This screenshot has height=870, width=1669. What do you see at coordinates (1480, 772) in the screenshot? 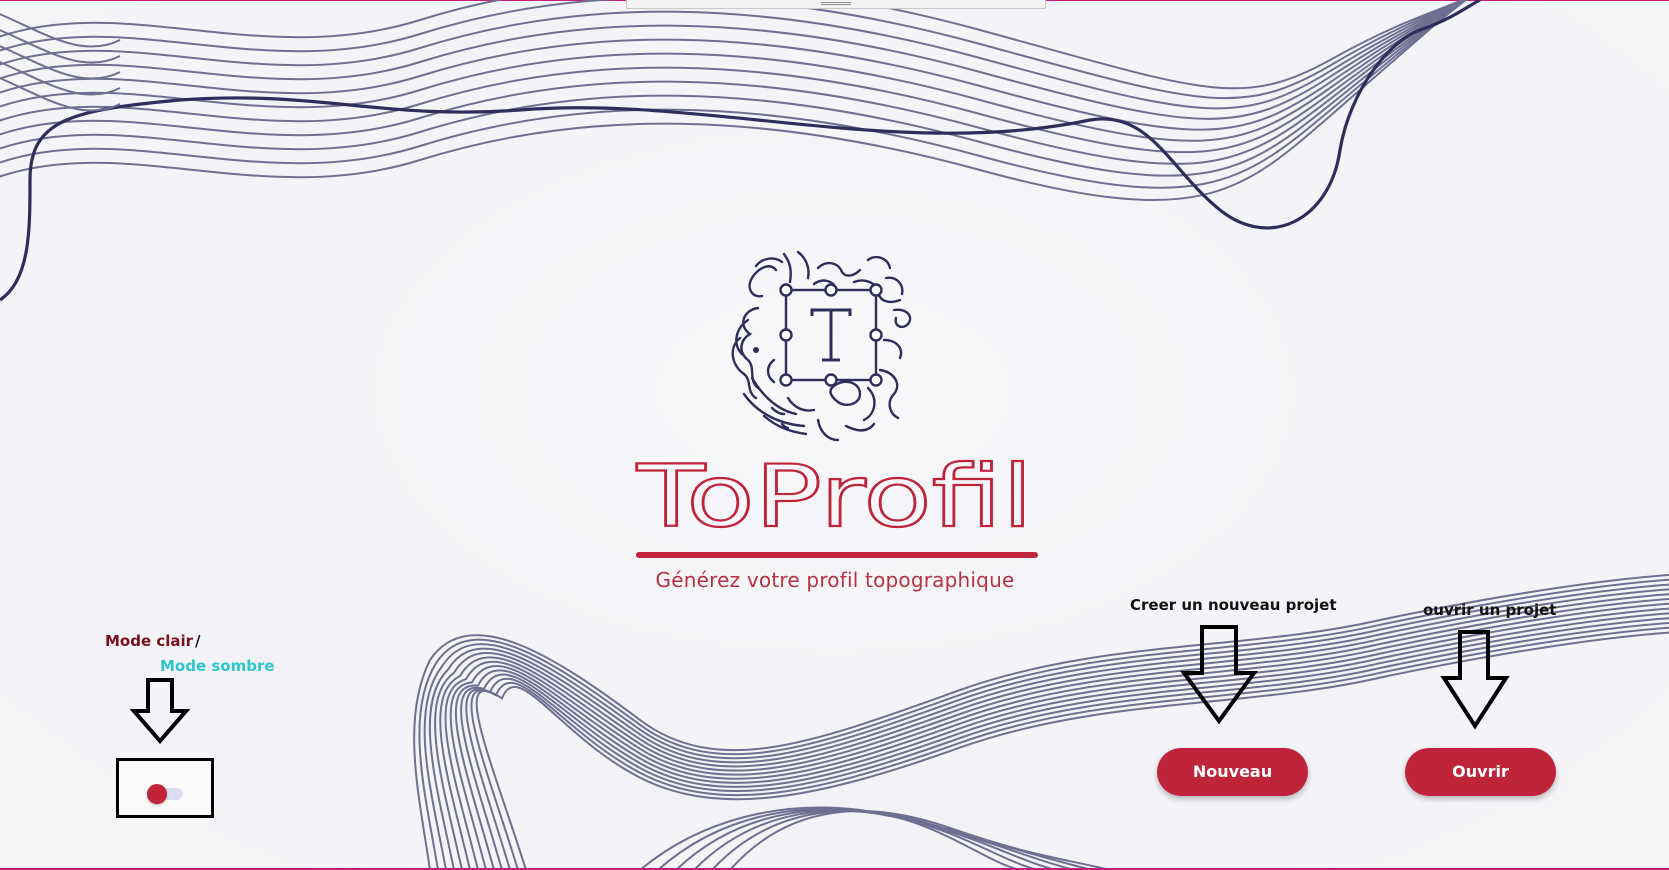
I see `ouvrir-button: Ouvrir` at bounding box center [1480, 772].